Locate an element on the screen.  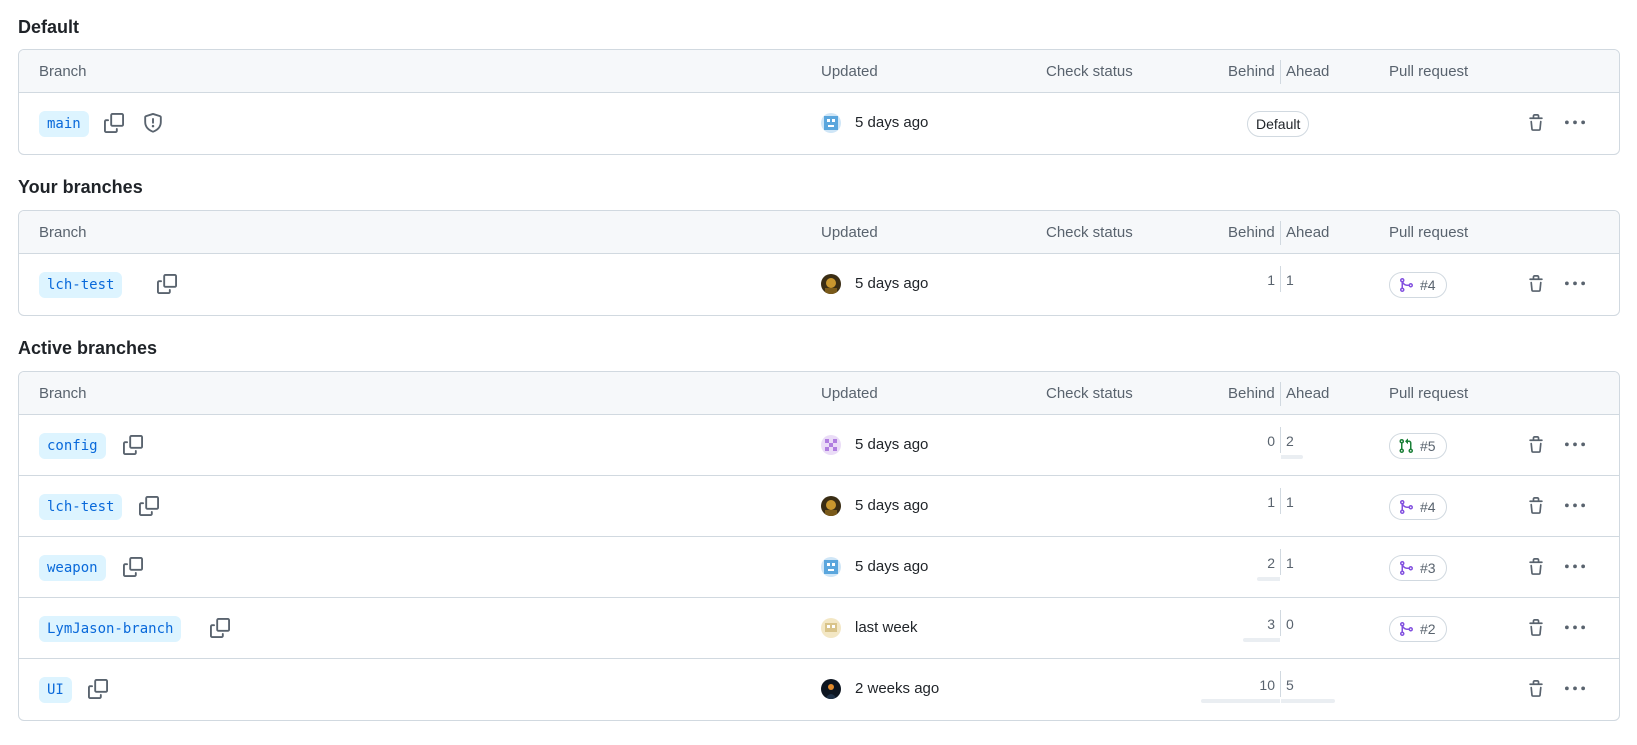
section-title-active-branches: Active branches is located at coordinates (88, 348).